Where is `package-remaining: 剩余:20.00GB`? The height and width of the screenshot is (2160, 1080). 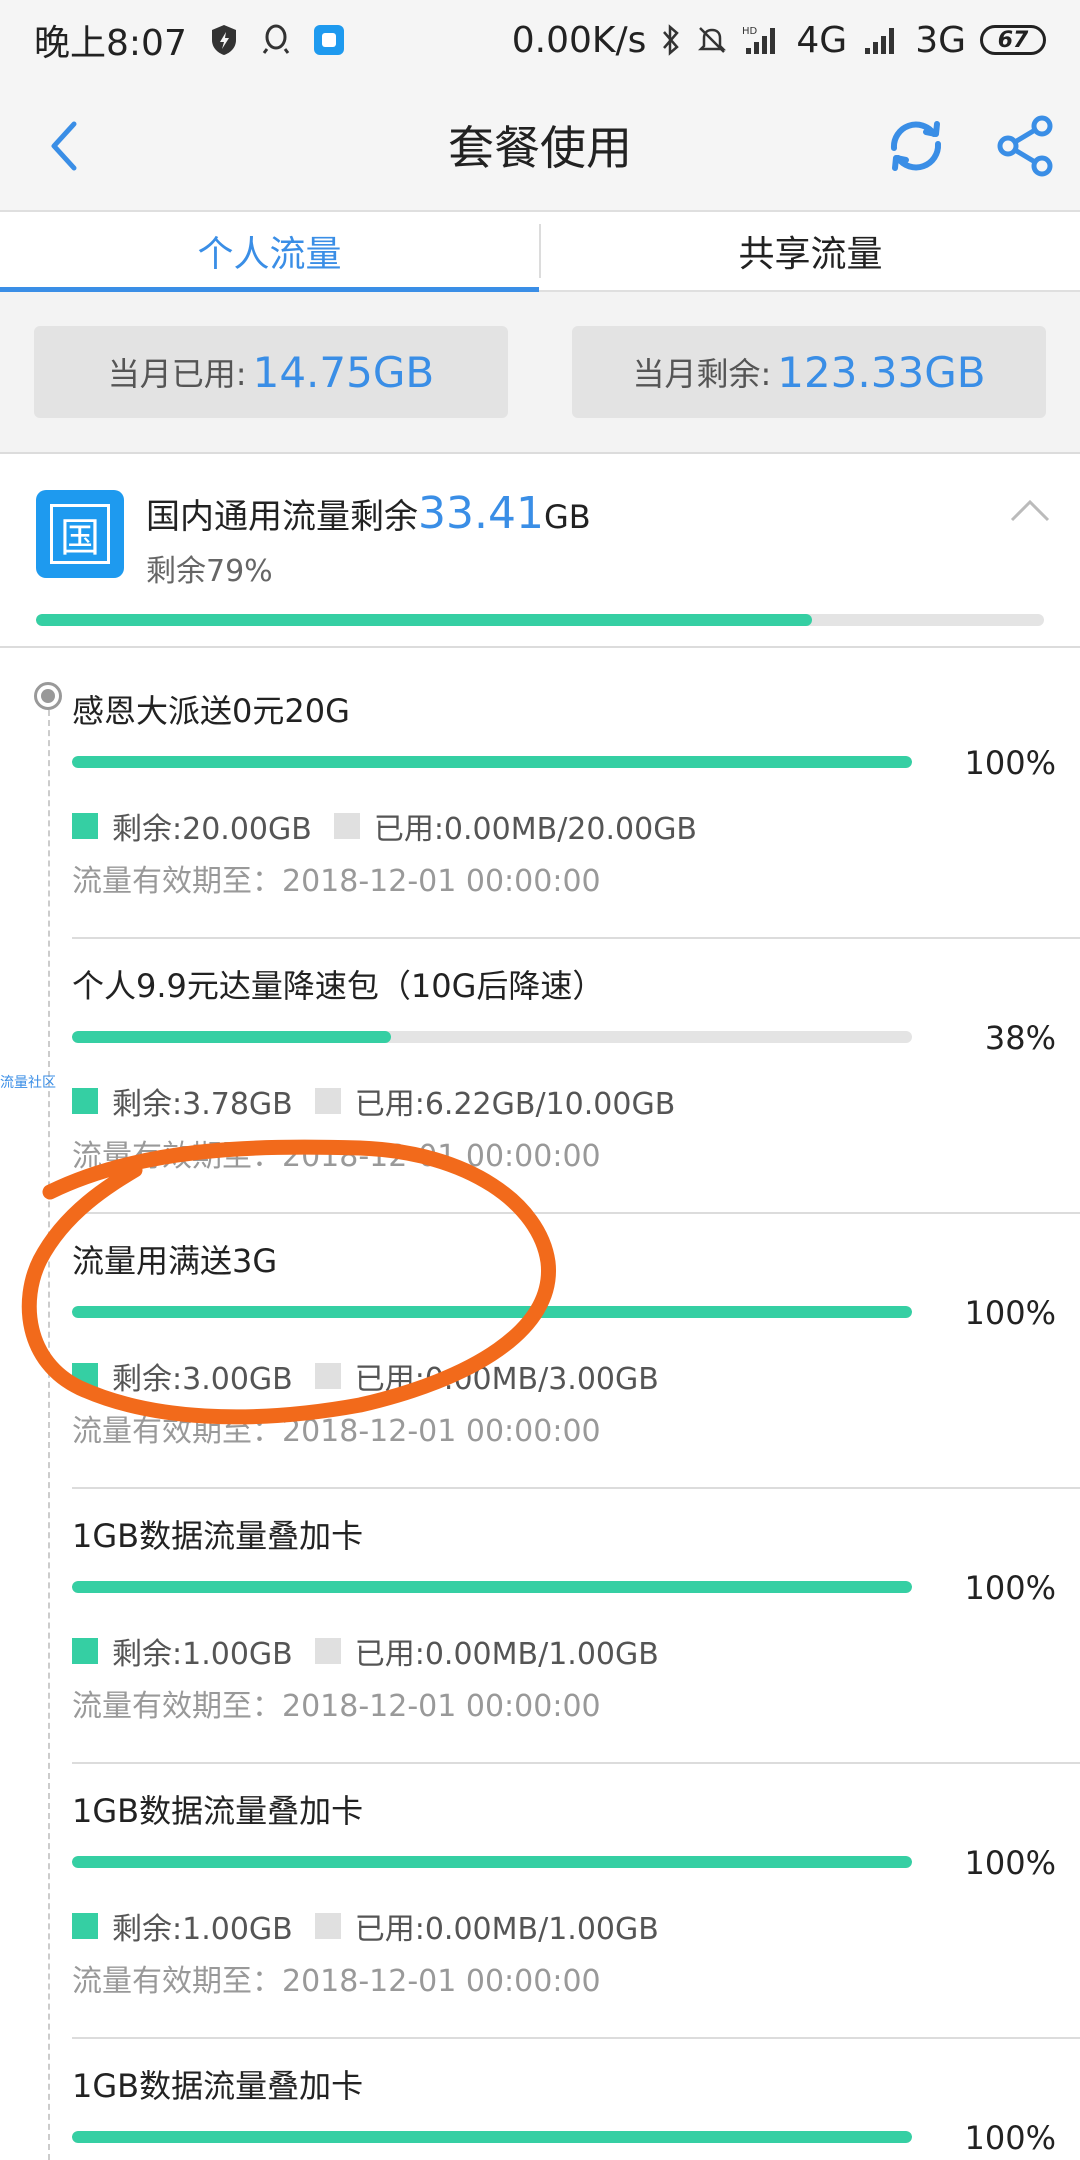
package-remaining: 剩余:20.00GB is located at coordinates (212, 829).